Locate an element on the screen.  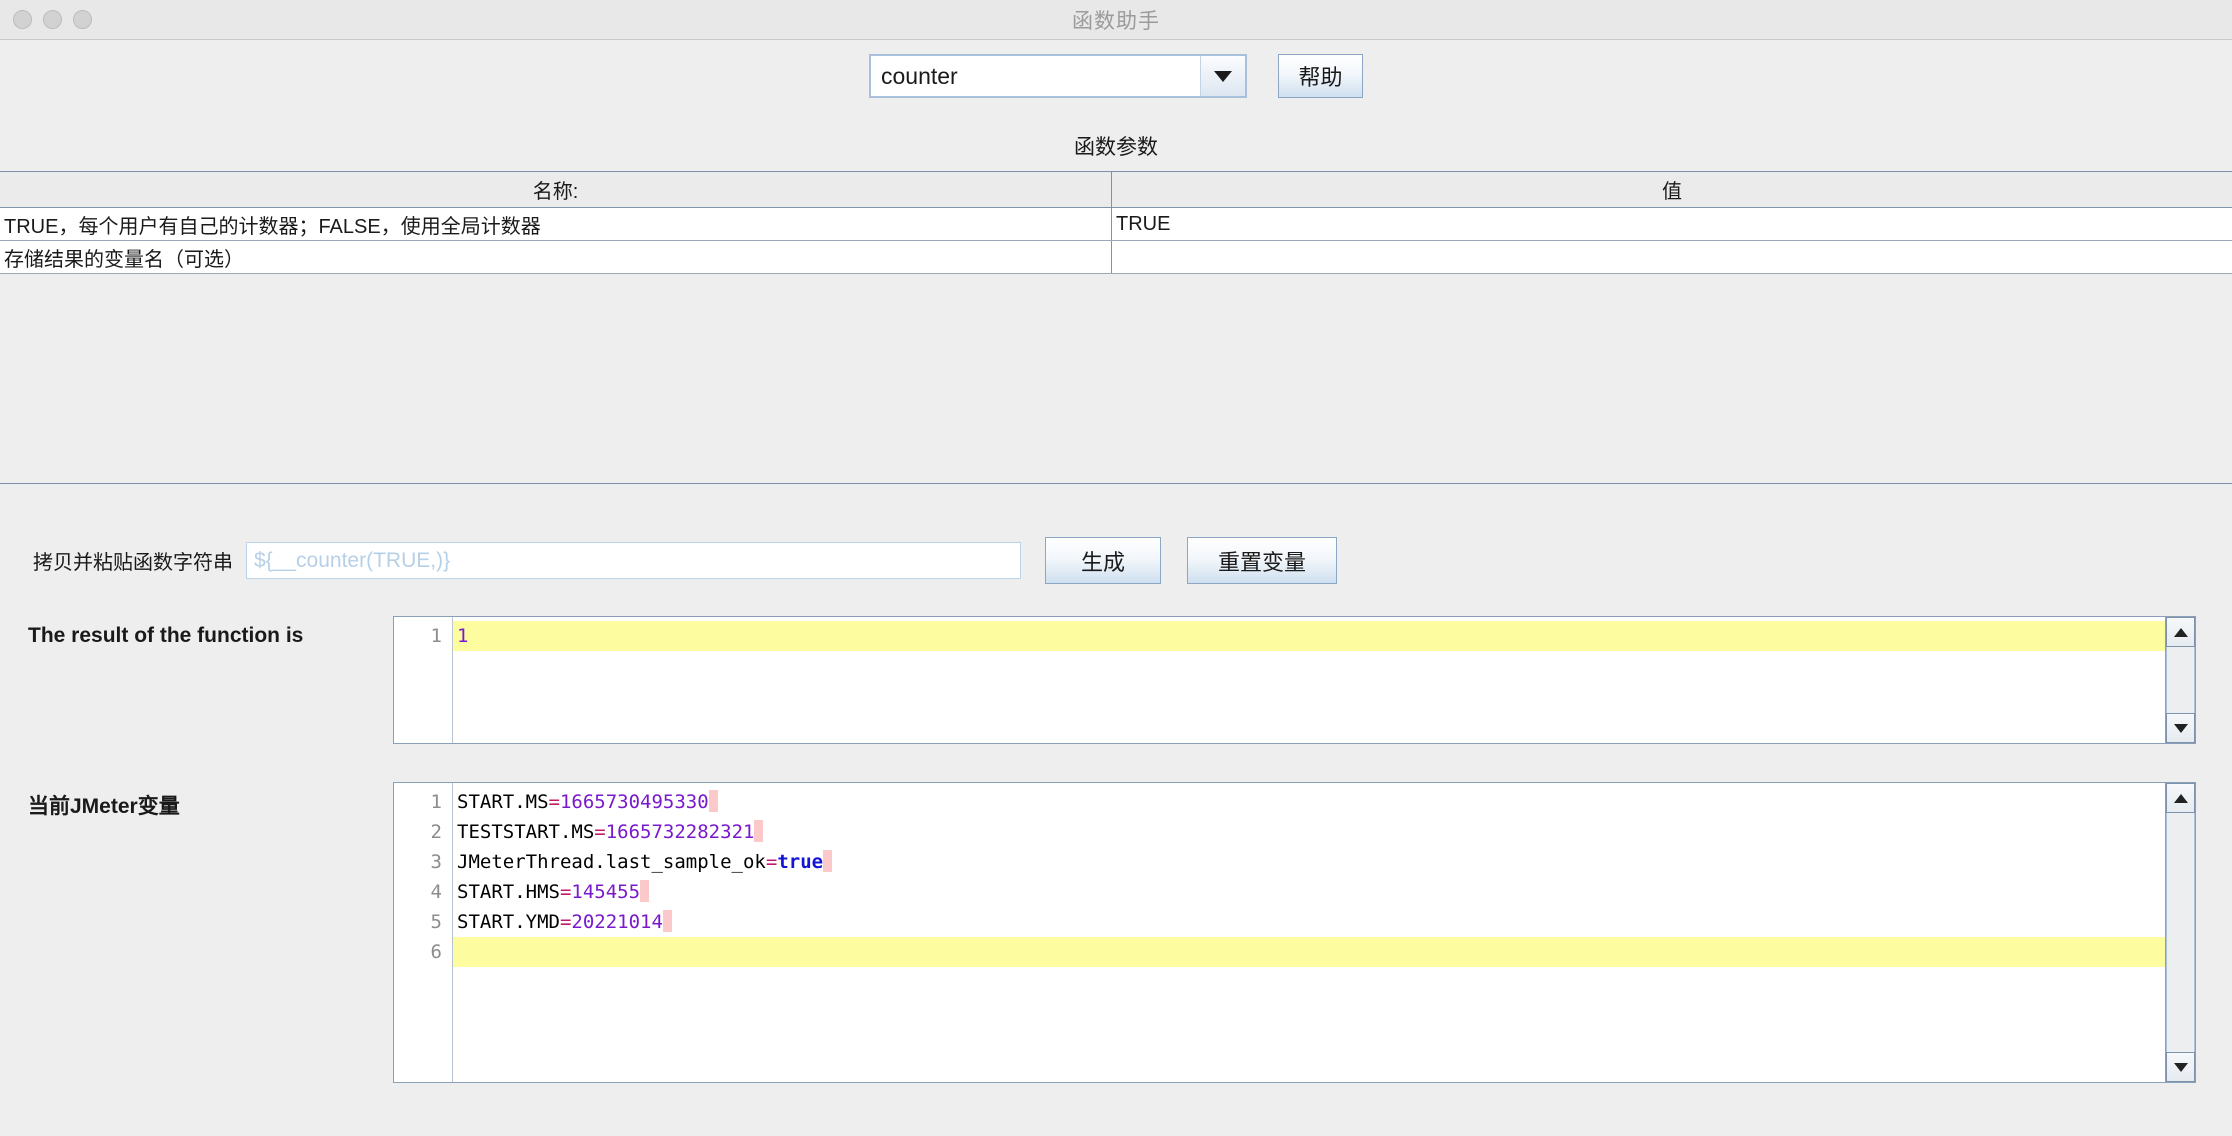
table-row: 存储结果的变量名（可选） is located at coordinates (1116, 257).